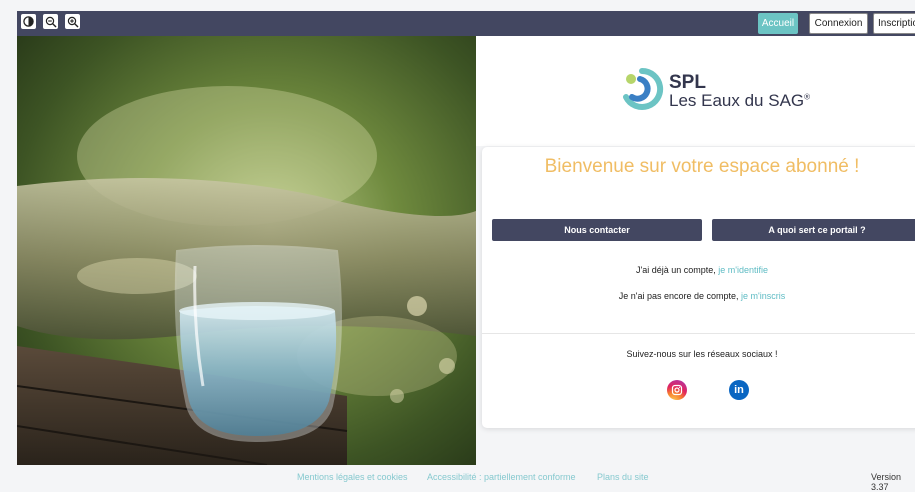 This screenshot has width=915, height=492. What do you see at coordinates (72, 21) in the screenshot?
I see `zoom-in-icon` at bounding box center [72, 21].